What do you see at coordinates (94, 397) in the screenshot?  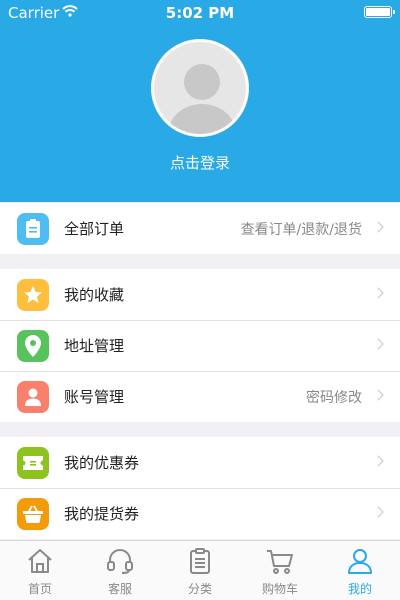 I see `menu-item-label: 账号管理` at bounding box center [94, 397].